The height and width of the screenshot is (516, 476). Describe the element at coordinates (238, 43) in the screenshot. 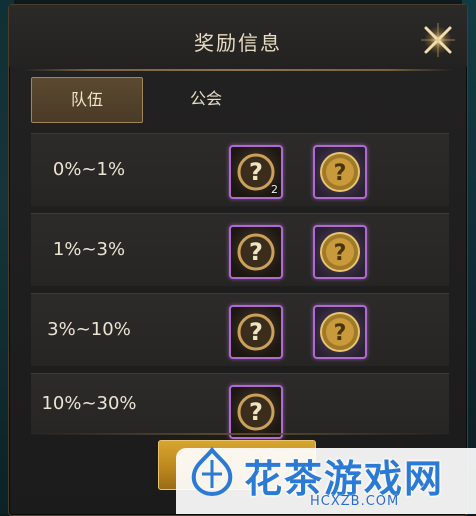

I see `dialog-title: 奖励信息` at that location.